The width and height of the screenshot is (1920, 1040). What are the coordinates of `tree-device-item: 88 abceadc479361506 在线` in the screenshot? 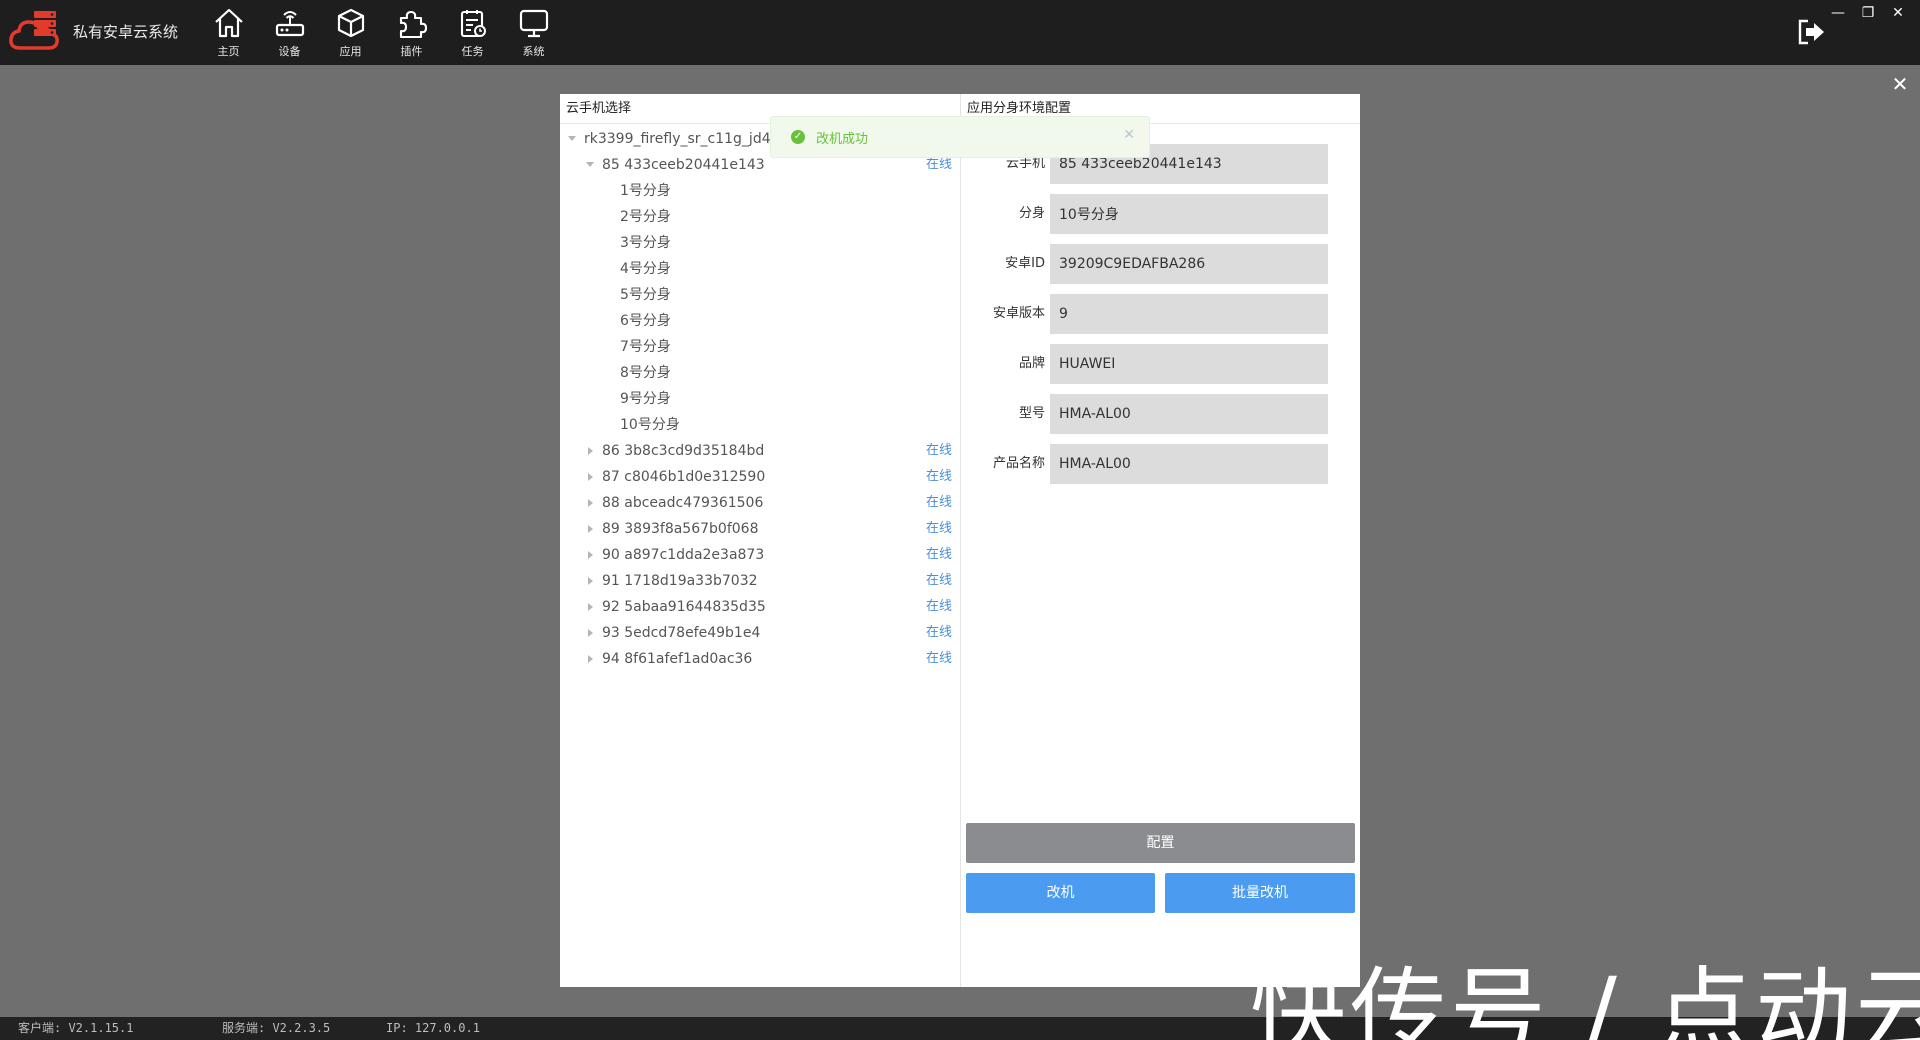 It's located at (760, 503).